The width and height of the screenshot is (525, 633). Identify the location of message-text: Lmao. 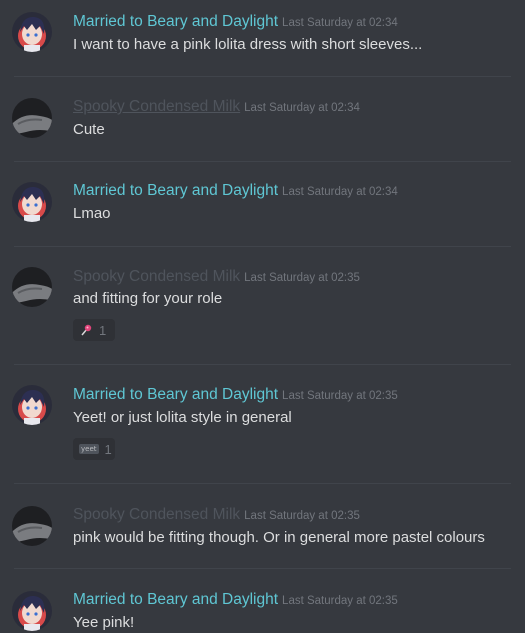
(92, 213).